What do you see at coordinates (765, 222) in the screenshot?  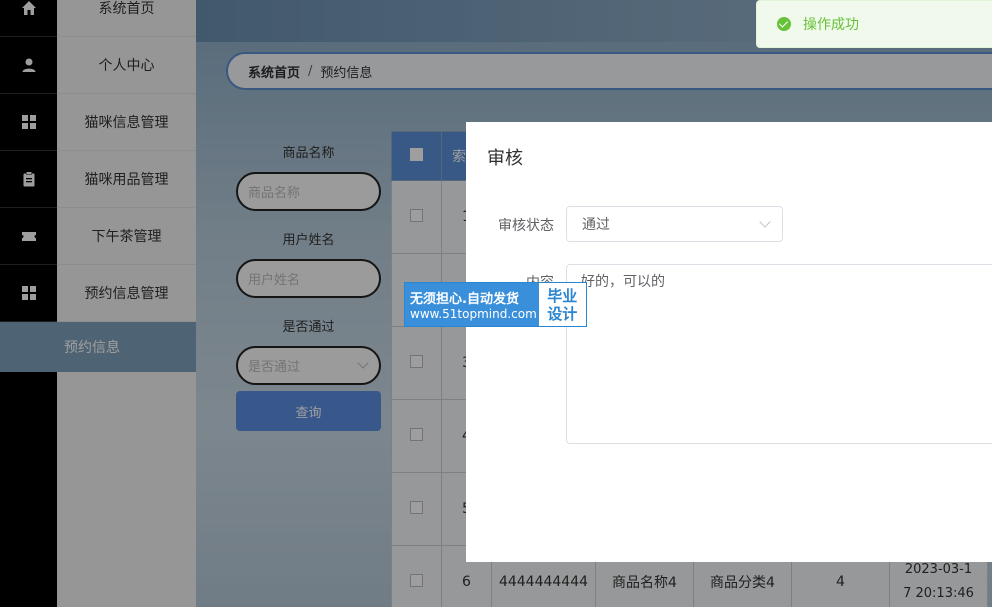 I see `chevron-down-icon` at bounding box center [765, 222].